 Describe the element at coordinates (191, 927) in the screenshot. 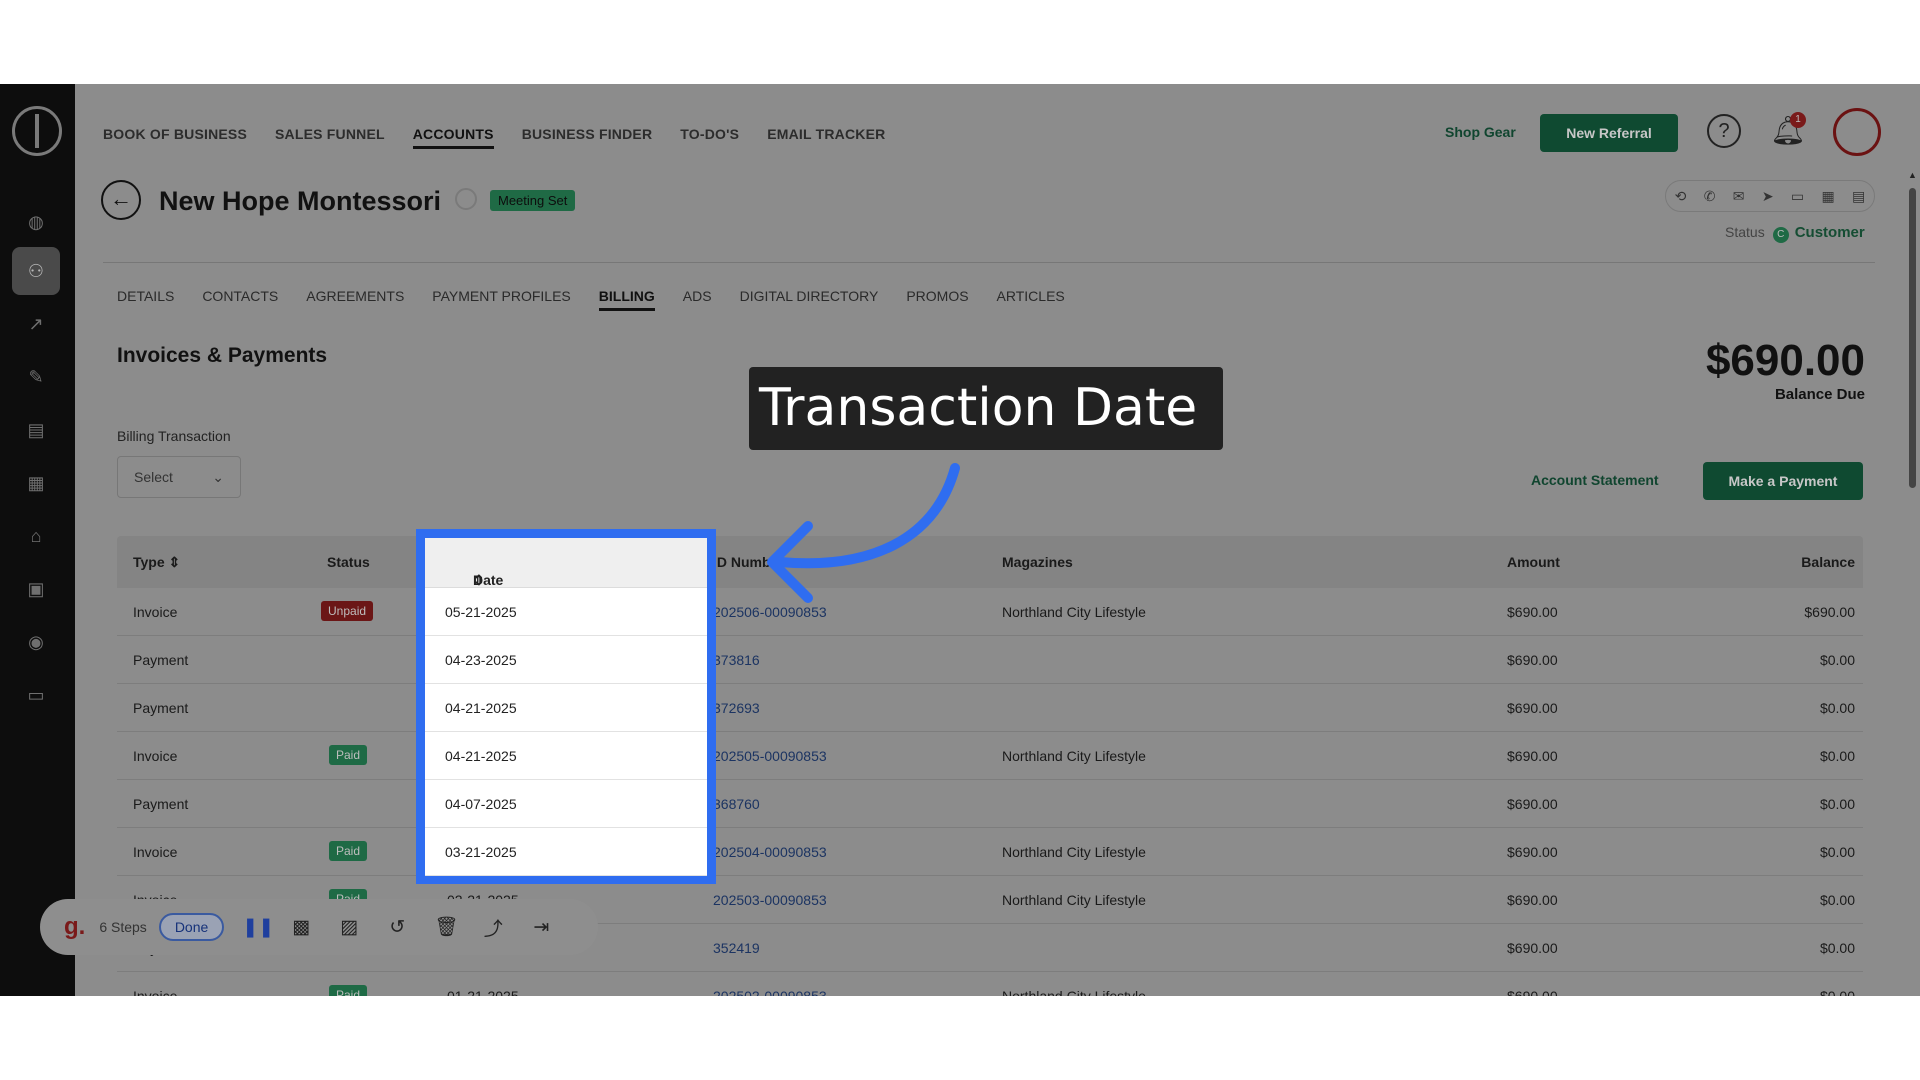

I see `done-button: Done` at that location.